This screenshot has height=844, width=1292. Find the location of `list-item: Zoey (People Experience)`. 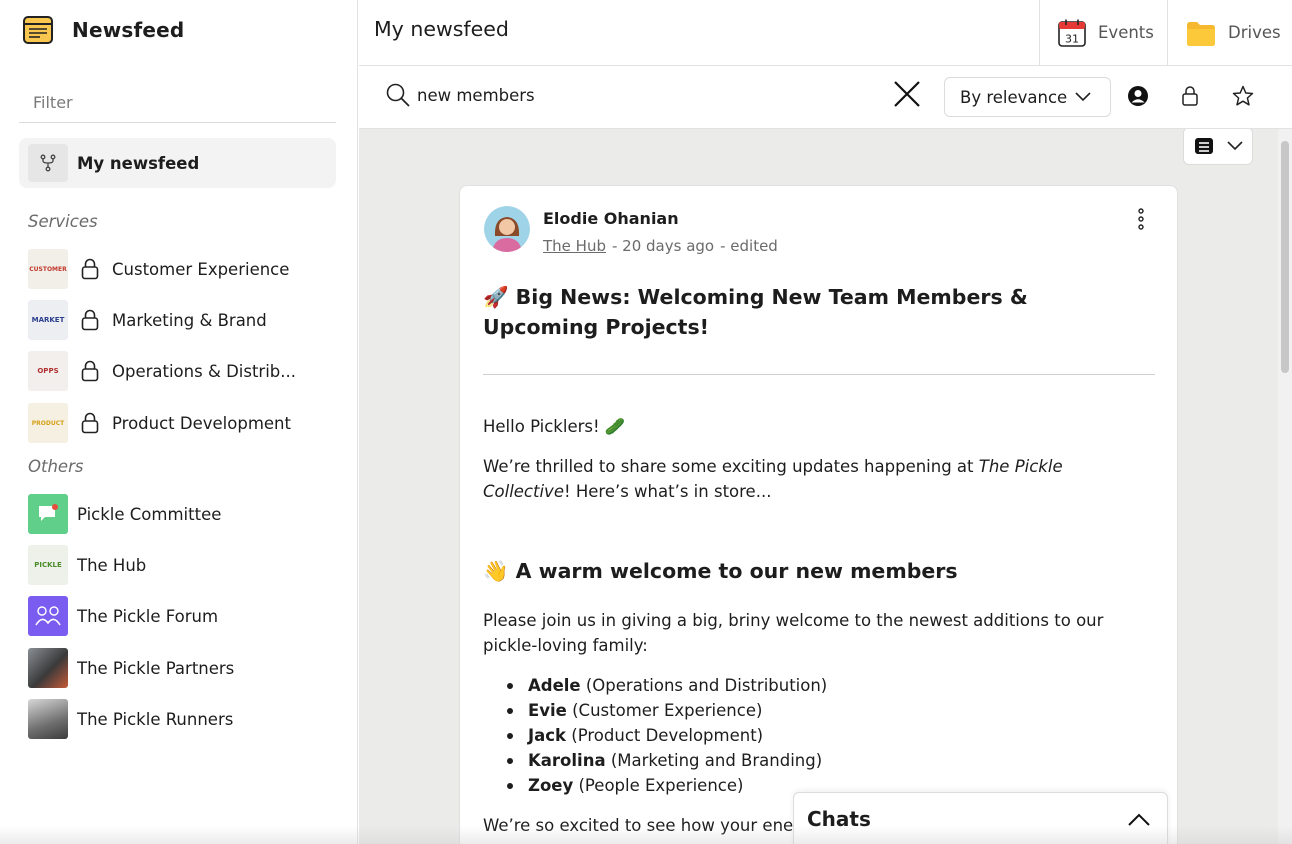

list-item: Zoey (People Experience) is located at coordinates (666, 785).